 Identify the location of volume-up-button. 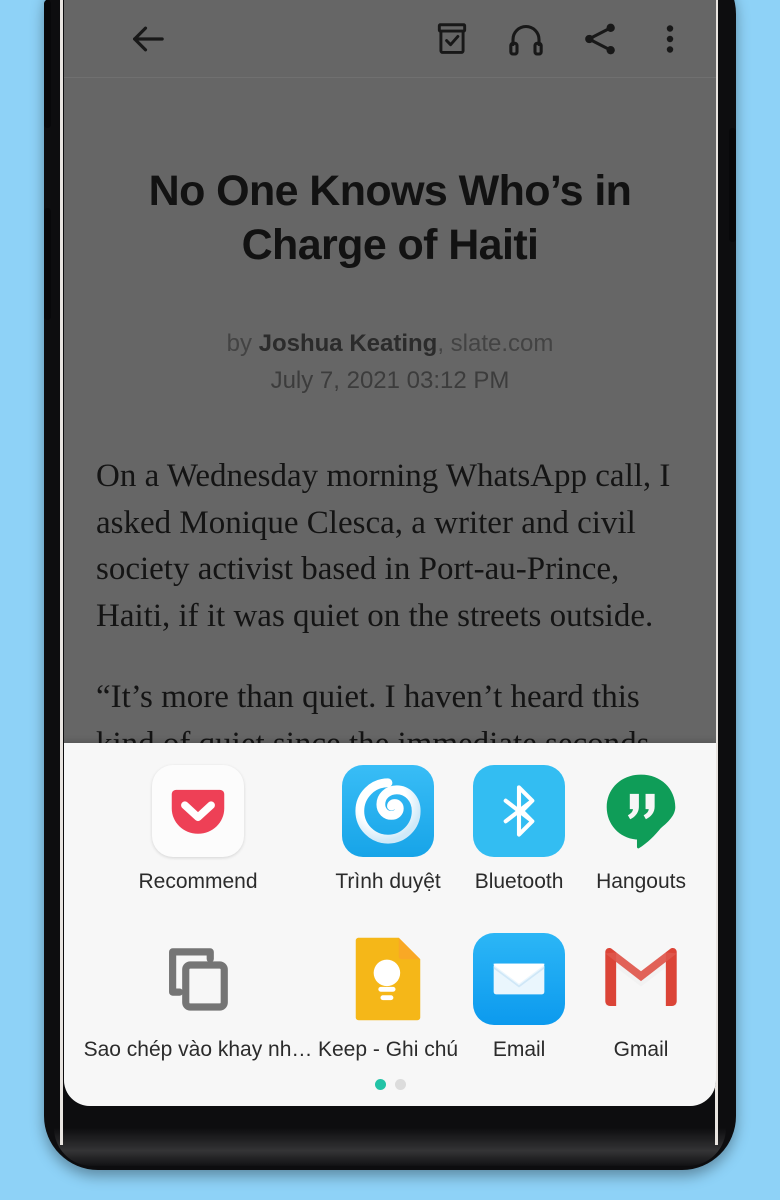
(47, 64).